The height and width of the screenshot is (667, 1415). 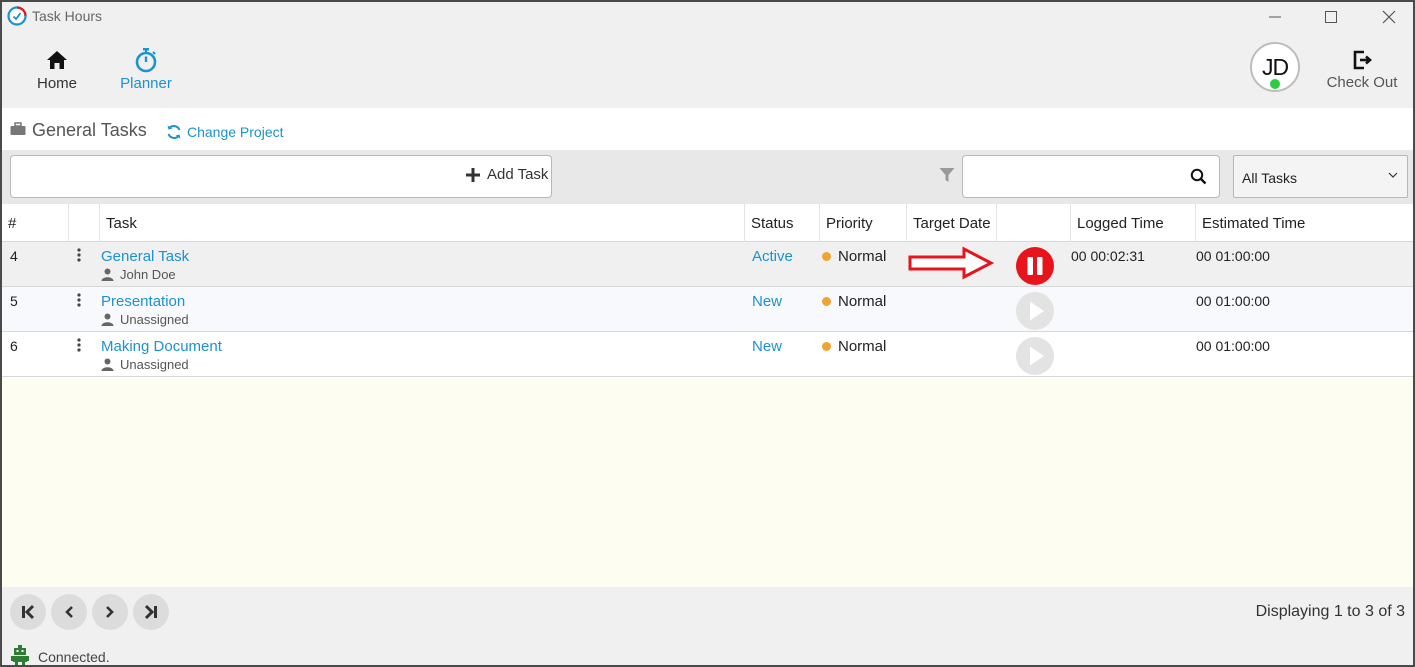 I want to click on task-assignee: Unassigned, so click(x=145, y=364).